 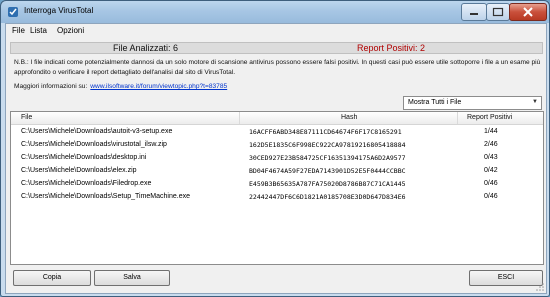 I want to click on report-ratio: 0/42, so click(x=491, y=170).